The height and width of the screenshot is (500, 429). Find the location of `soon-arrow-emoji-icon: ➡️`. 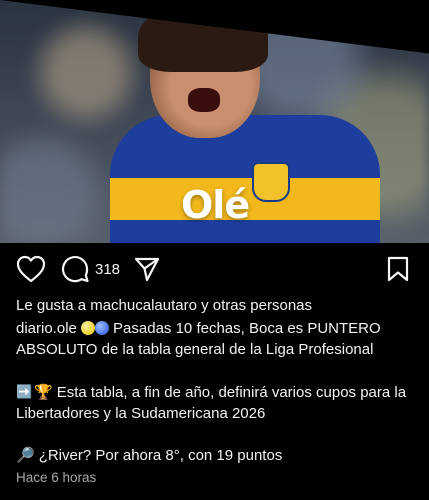

soon-arrow-emoji-icon: ➡️ is located at coordinates (24, 391).